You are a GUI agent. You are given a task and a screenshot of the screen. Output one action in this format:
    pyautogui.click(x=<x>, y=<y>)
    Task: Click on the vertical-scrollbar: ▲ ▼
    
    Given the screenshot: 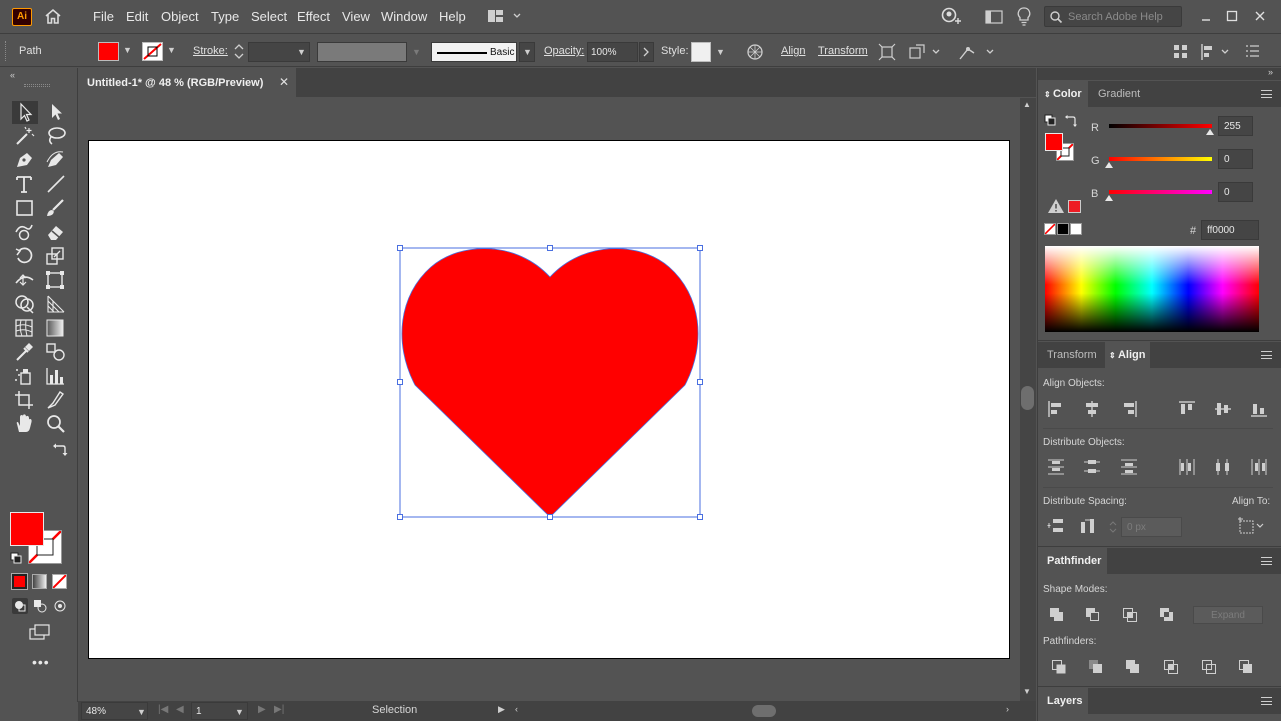 What is the action you would take?
    pyautogui.click(x=1028, y=399)
    